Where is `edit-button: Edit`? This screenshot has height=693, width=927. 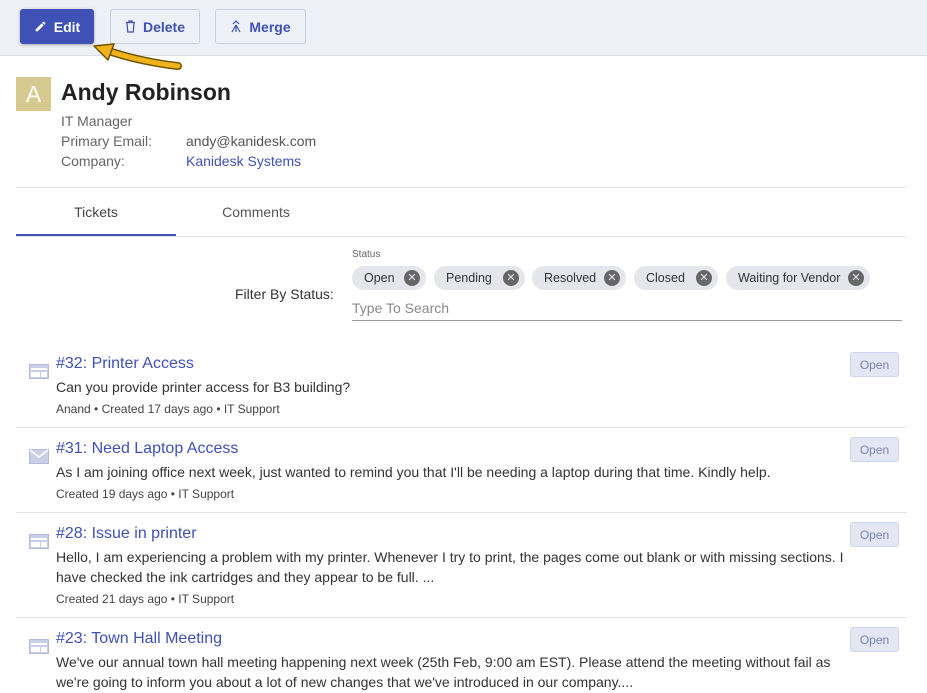
edit-button: Edit is located at coordinates (57, 26).